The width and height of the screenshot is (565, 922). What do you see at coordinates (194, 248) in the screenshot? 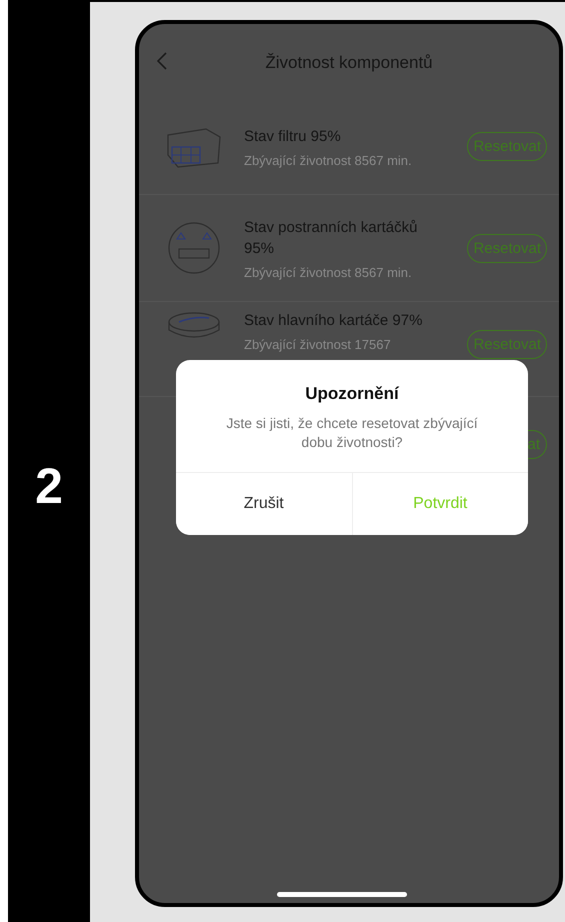
I see `side-brush-icon` at bounding box center [194, 248].